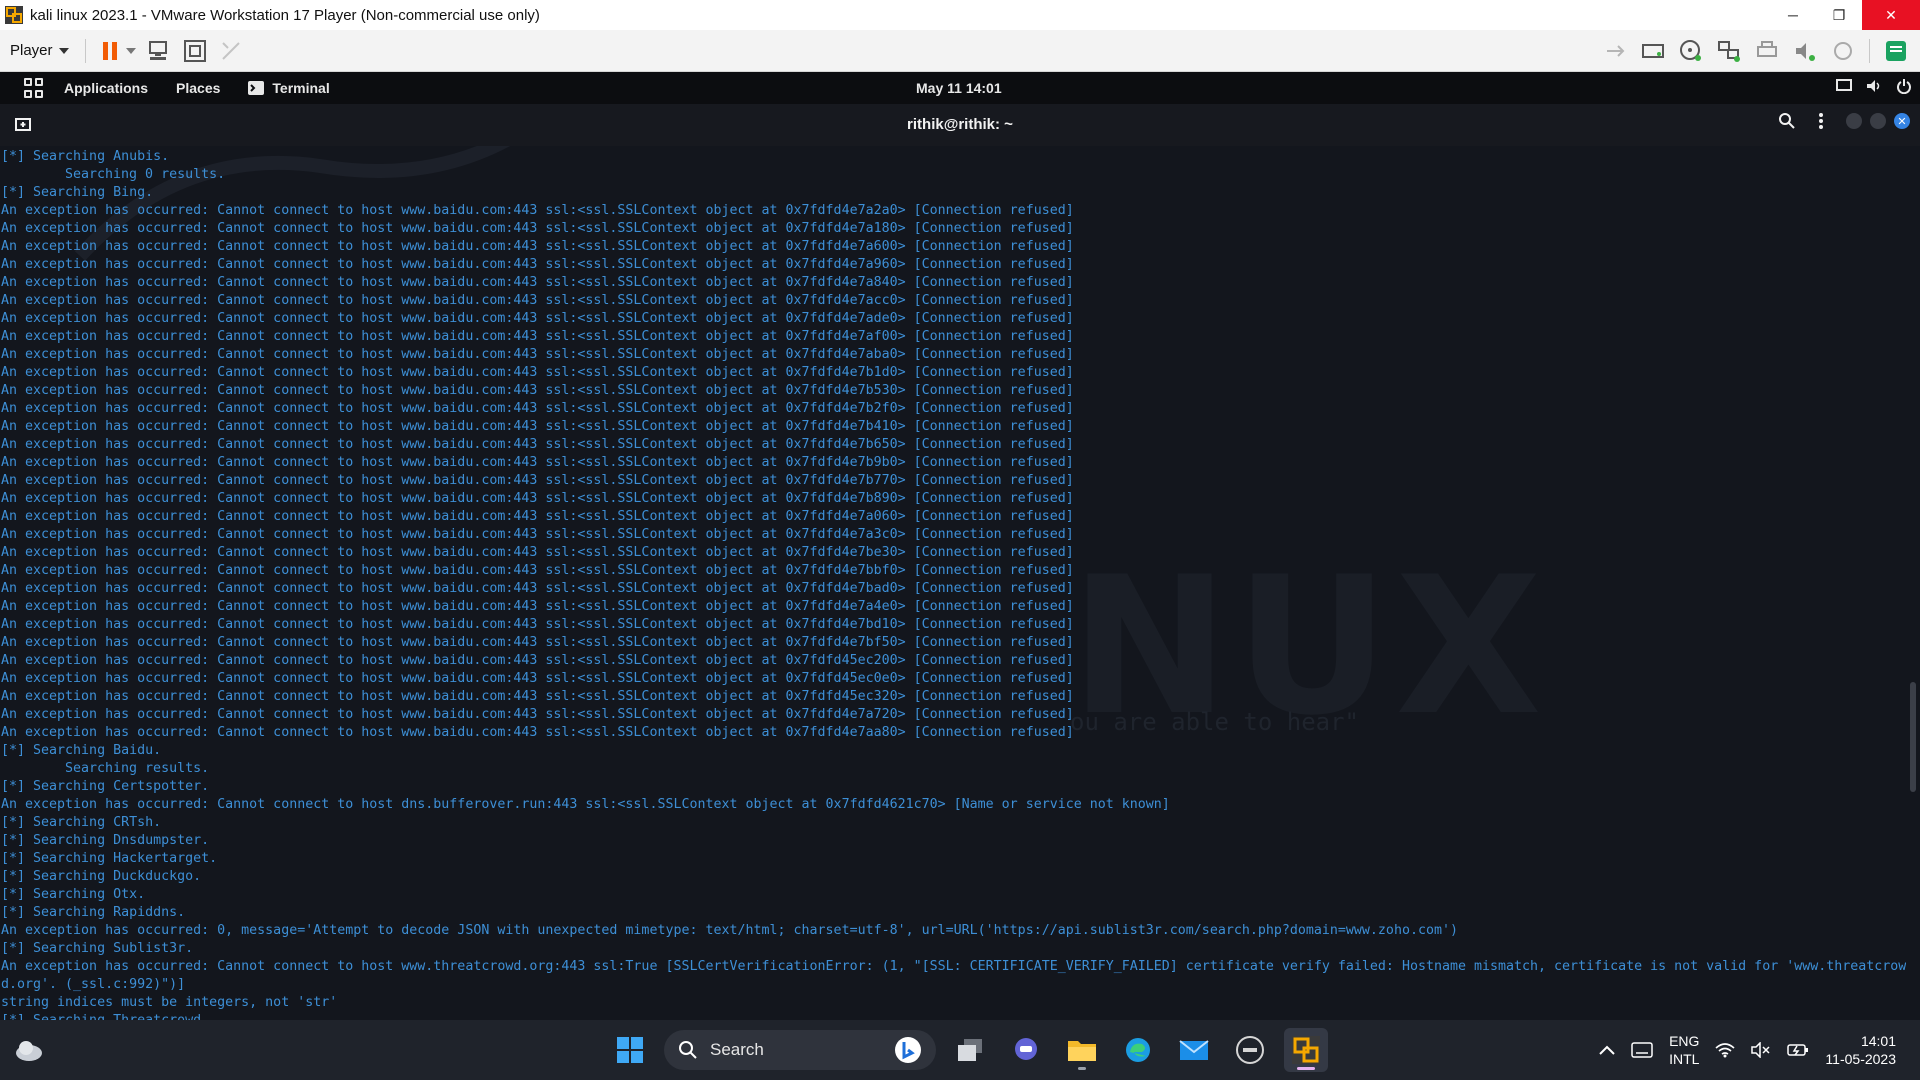 This screenshot has height=1080, width=1920. What do you see at coordinates (1761, 1050) in the screenshot?
I see `muted-speaker-icon` at bounding box center [1761, 1050].